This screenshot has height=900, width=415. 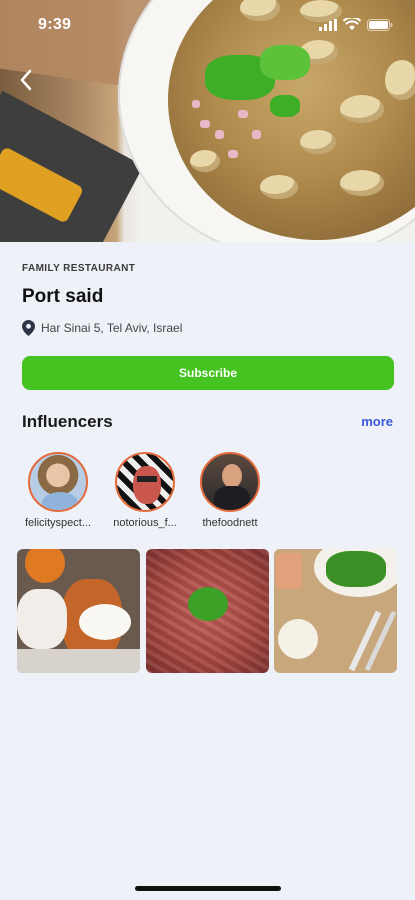 I want to click on home-indicator, so click(x=208, y=888).